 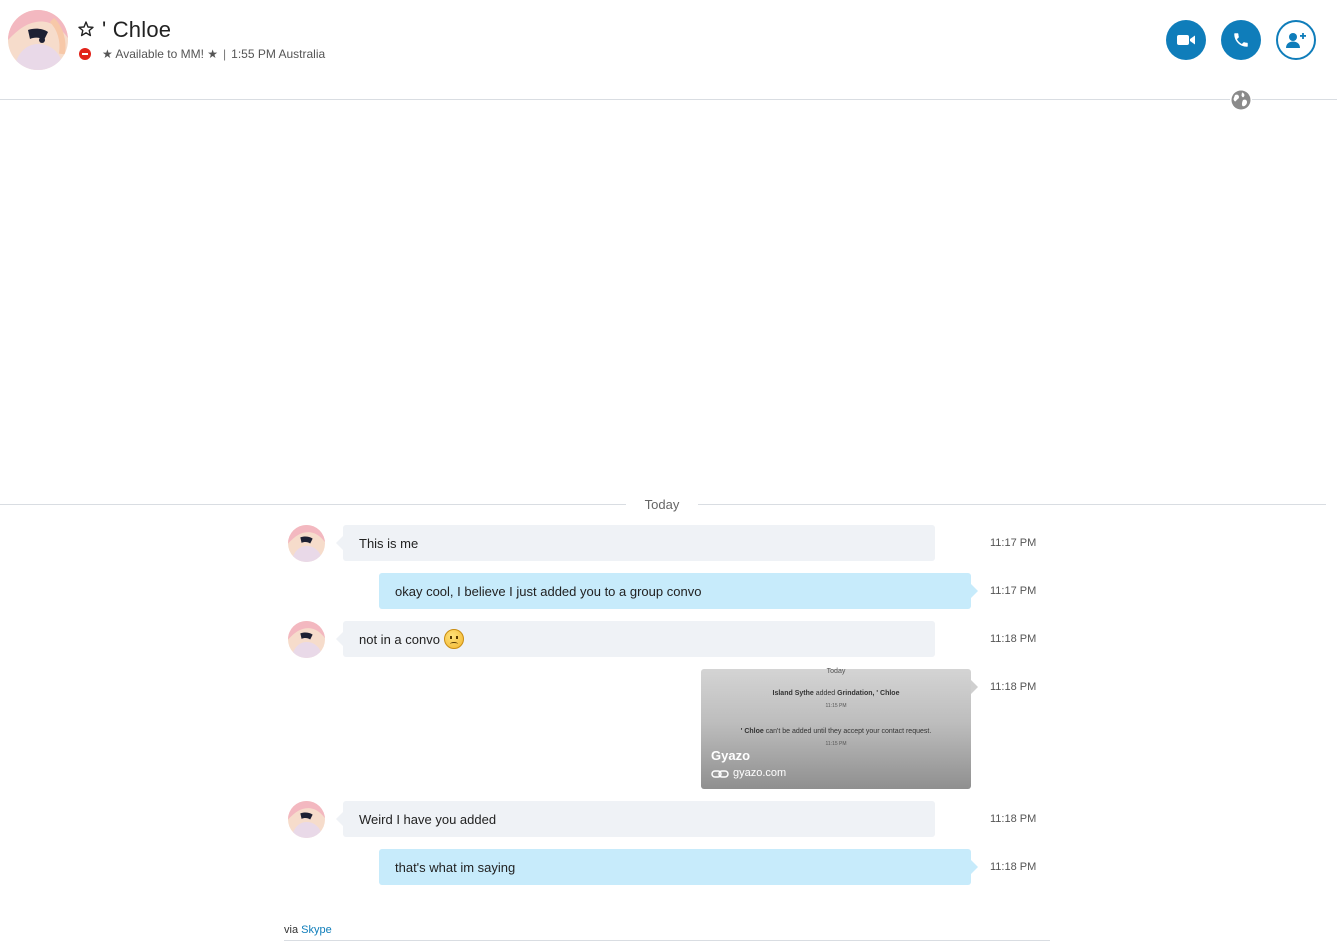 I want to click on favorite-star-icon, so click(x=86, y=29).